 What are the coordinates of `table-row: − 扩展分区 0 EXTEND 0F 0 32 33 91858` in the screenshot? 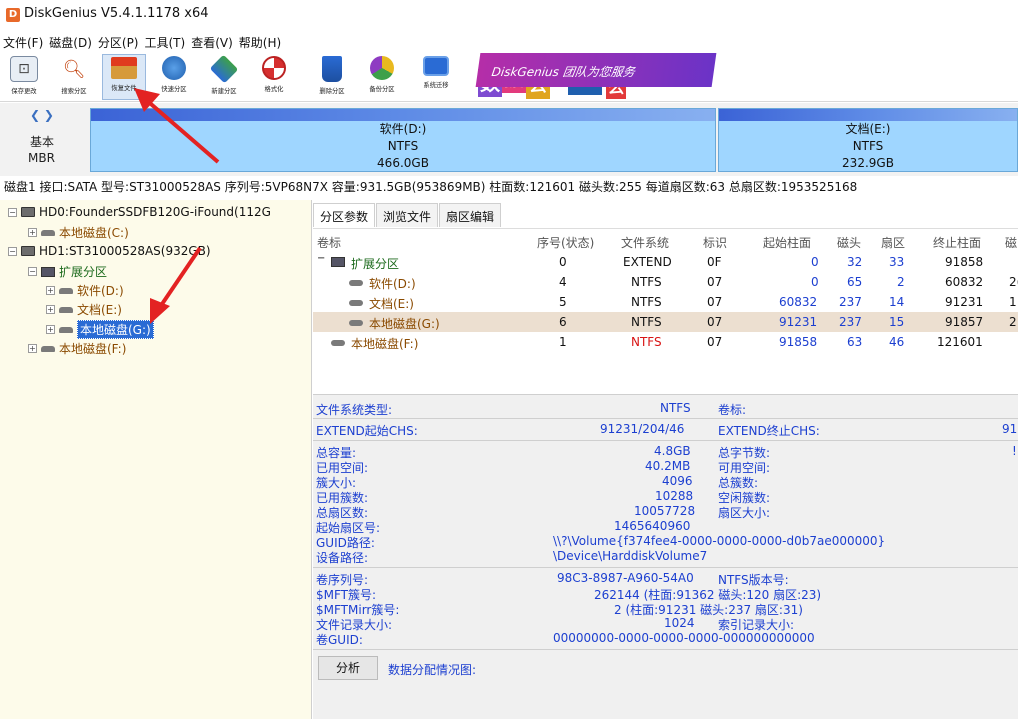 It's located at (665, 262).